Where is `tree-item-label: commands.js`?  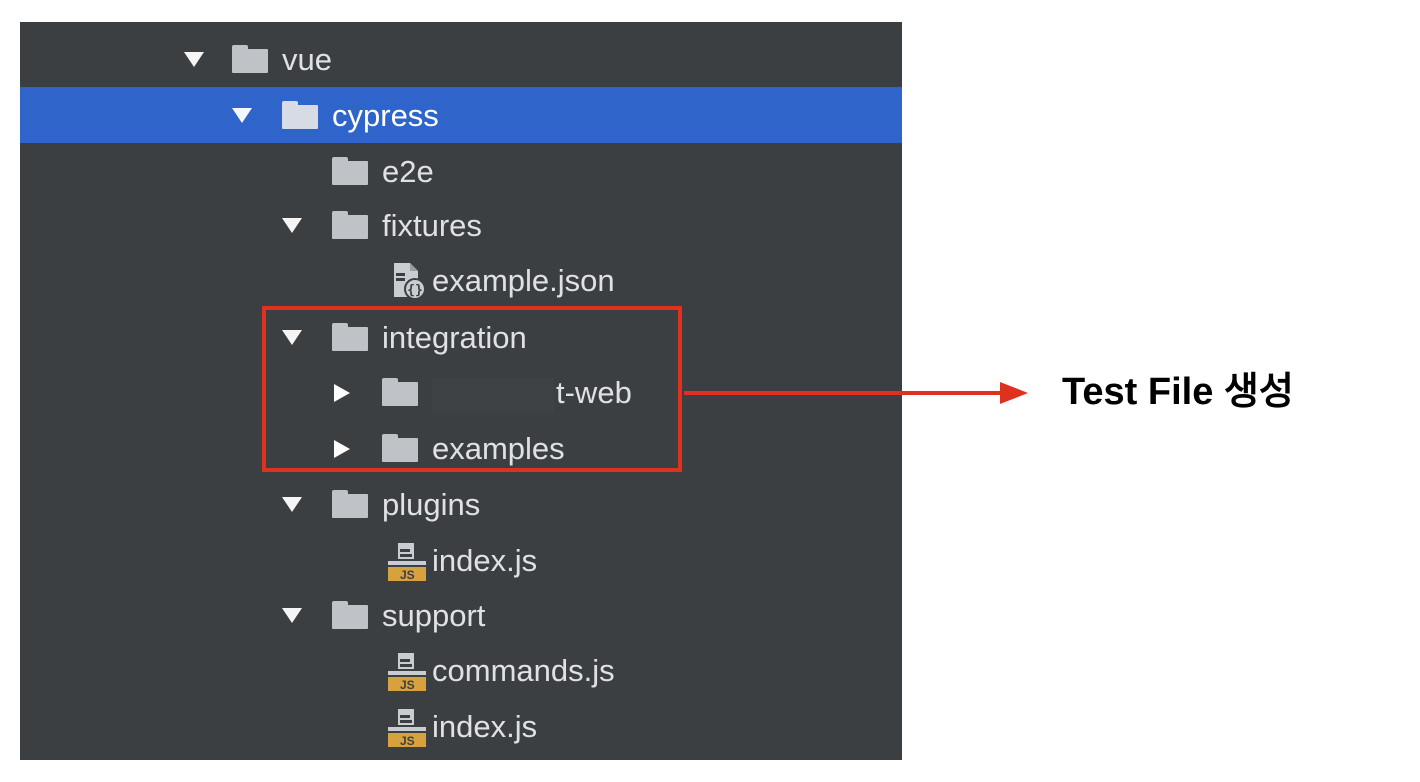
tree-item-label: commands.js is located at coordinates (523, 670).